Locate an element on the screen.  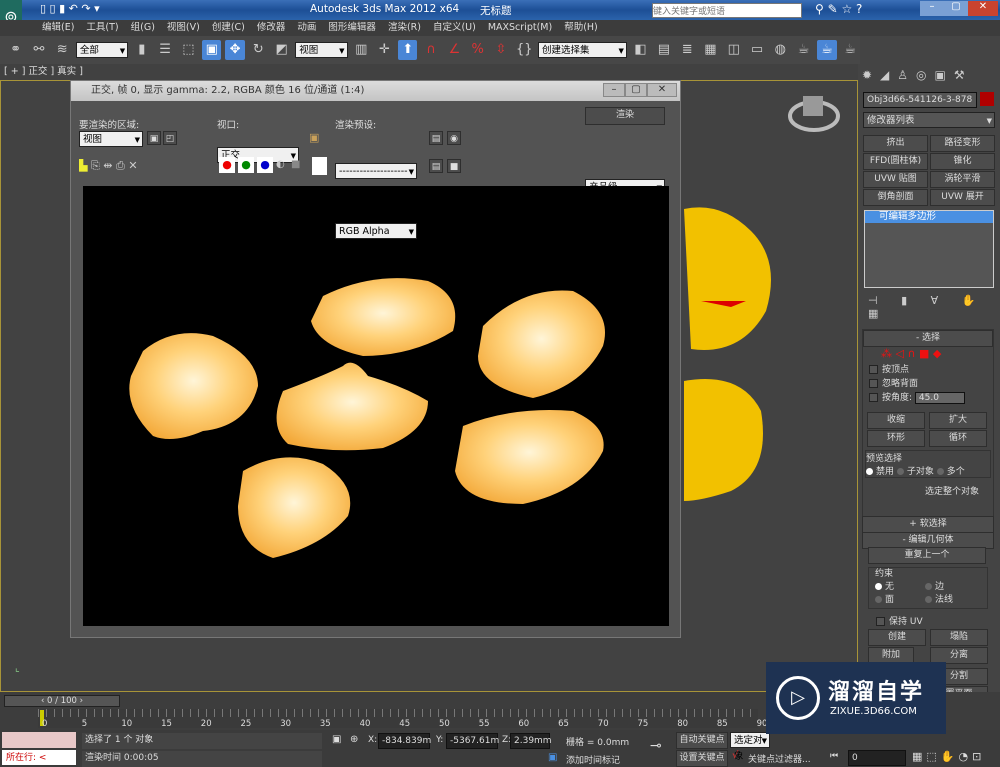
key-filters-icon: √ is located at coordinates (735, 755).